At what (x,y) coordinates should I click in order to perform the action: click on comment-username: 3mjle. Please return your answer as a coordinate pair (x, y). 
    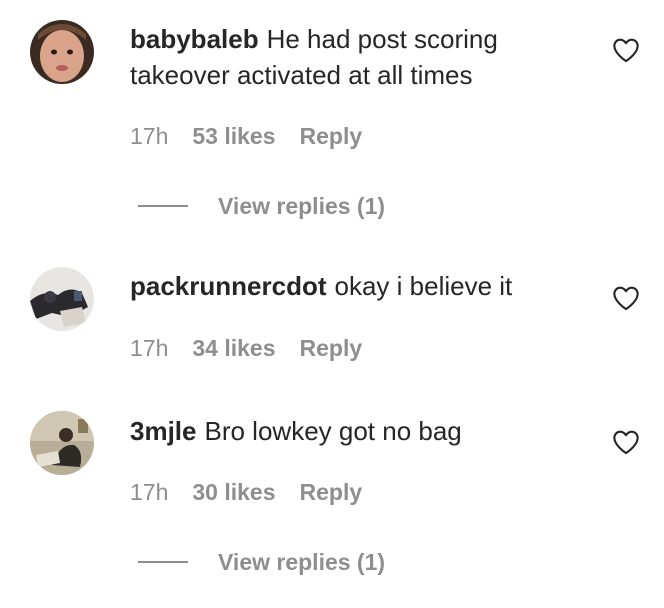
    Looking at the image, I should click on (163, 431).